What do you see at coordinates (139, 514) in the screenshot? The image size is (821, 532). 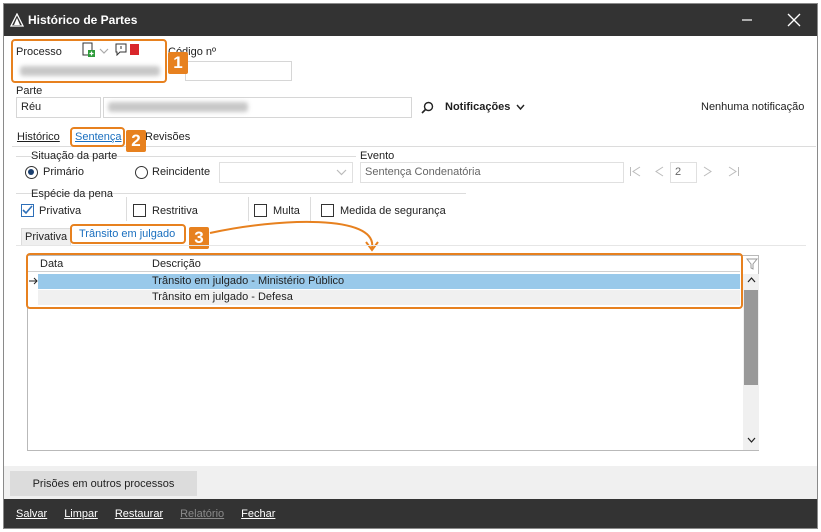 I see `restaurar-button: Restaurar` at bounding box center [139, 514].